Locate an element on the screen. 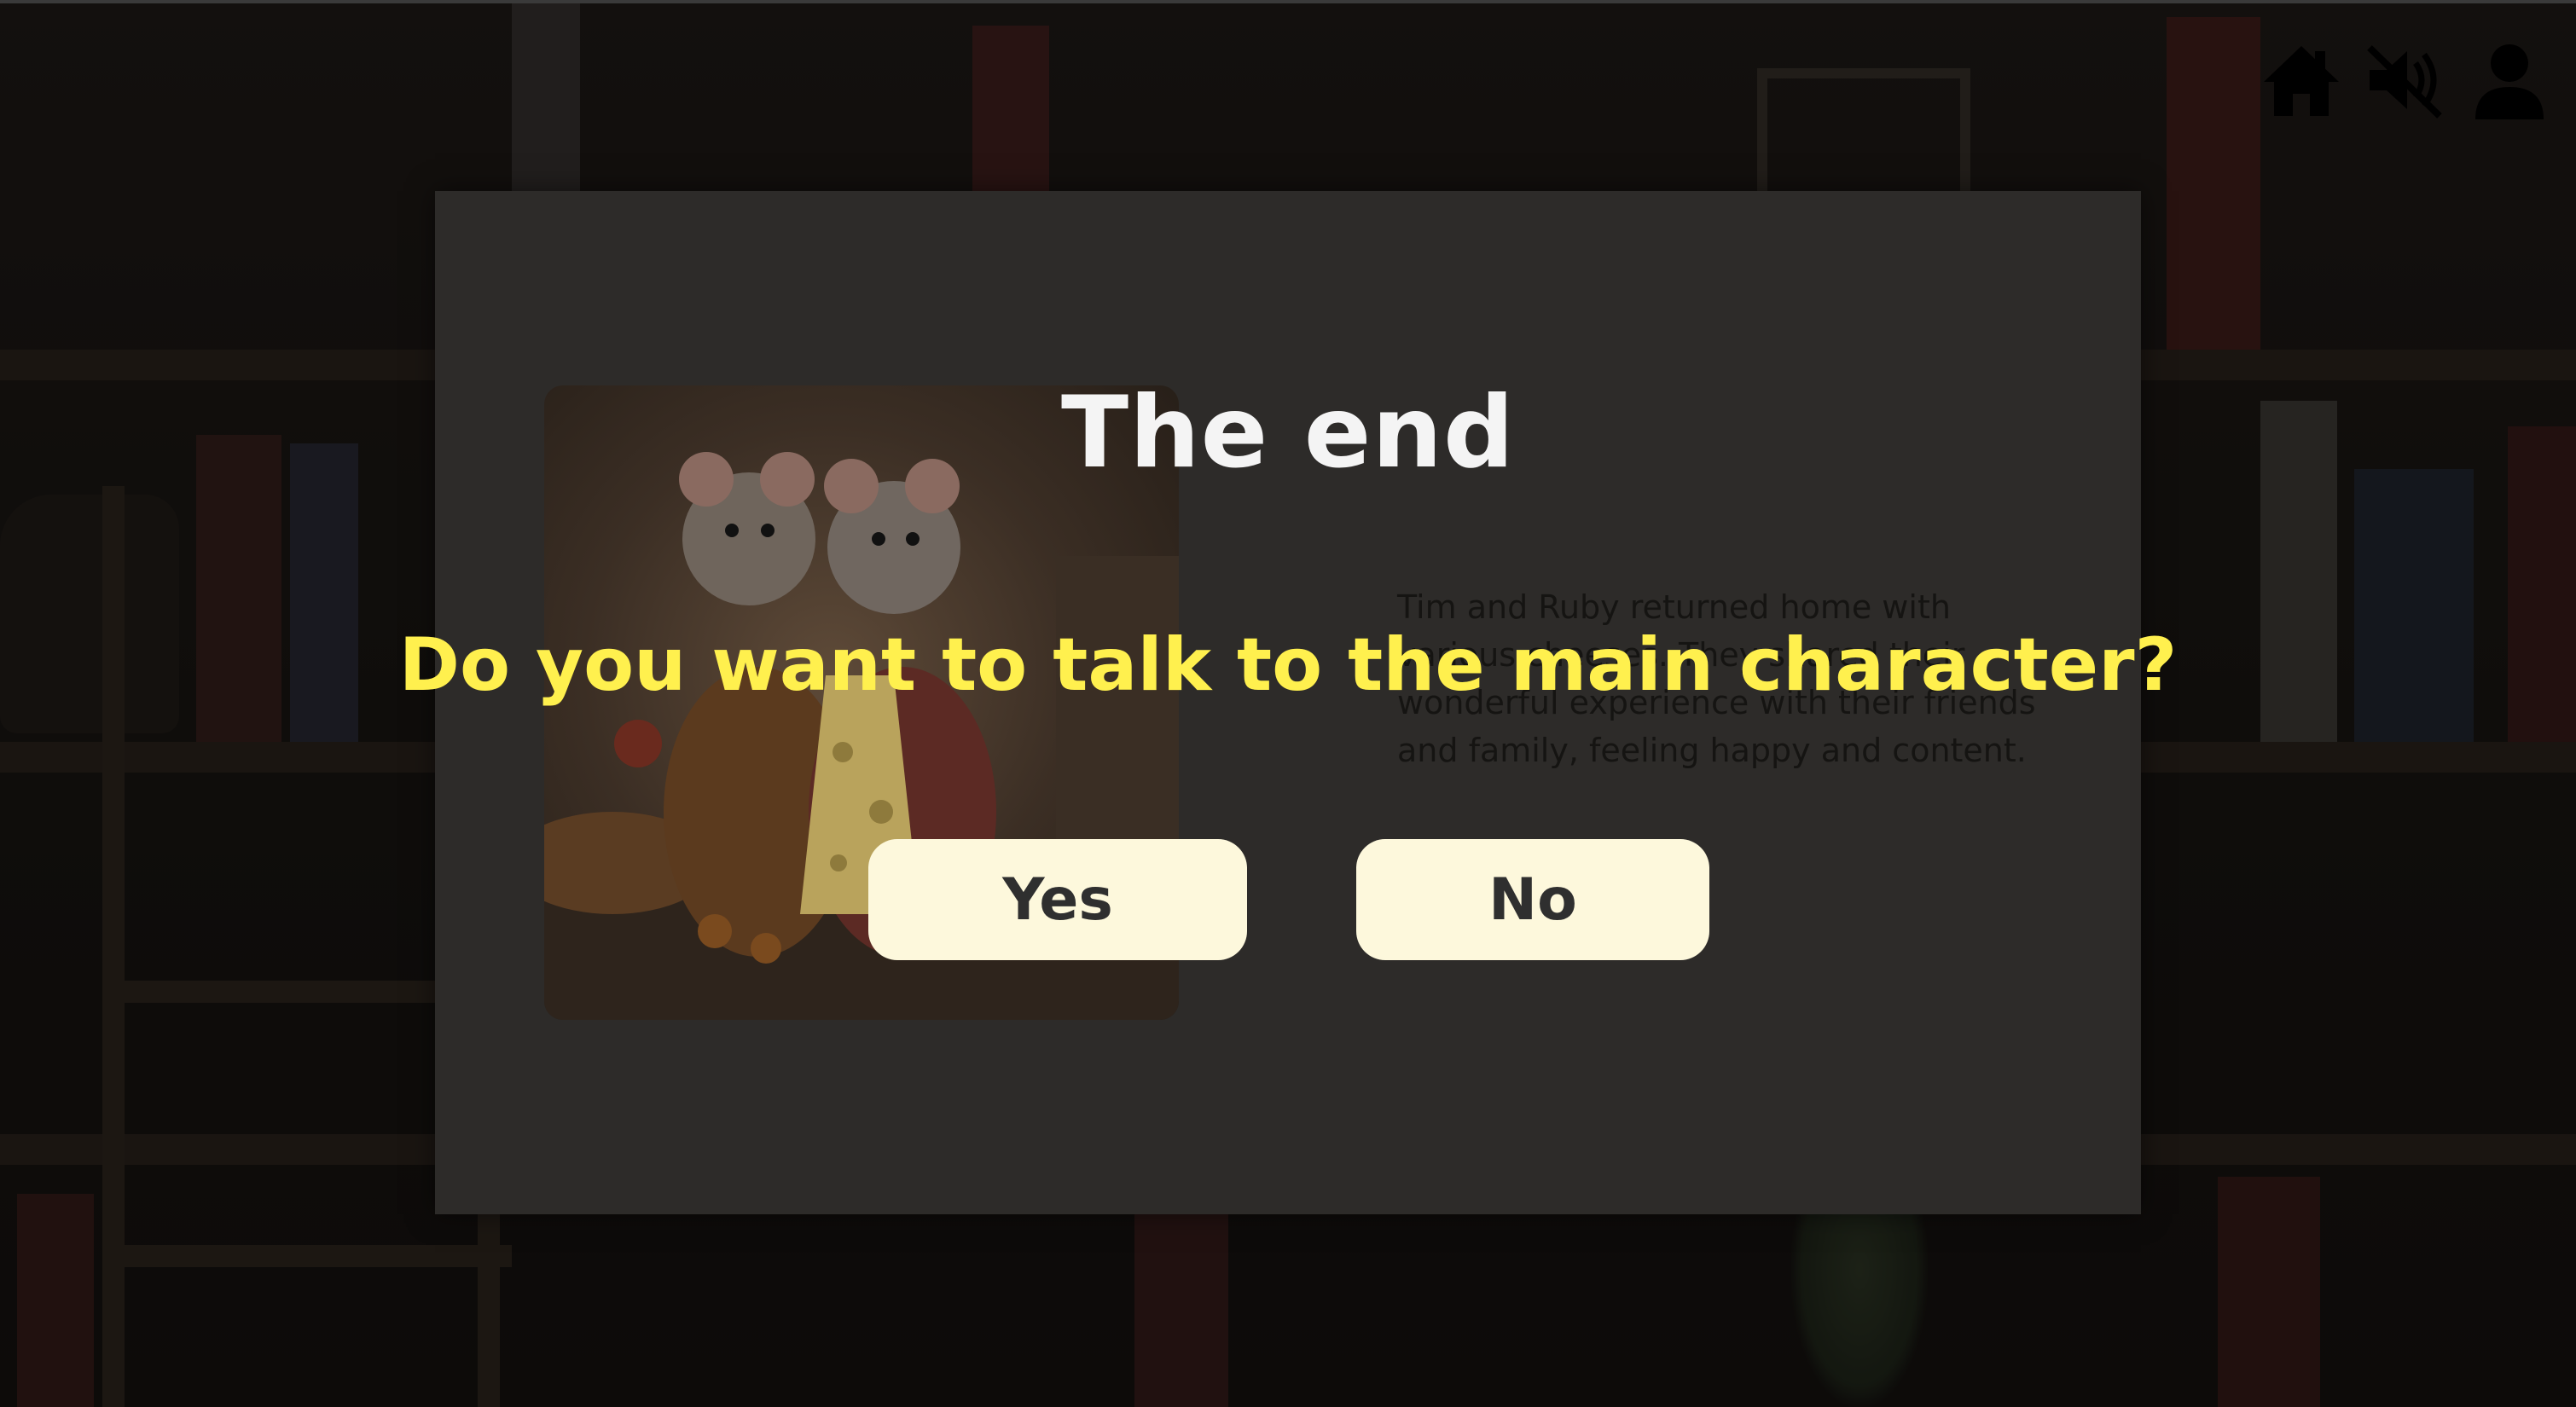  window-top-border is located at coordinates (1288, 2).